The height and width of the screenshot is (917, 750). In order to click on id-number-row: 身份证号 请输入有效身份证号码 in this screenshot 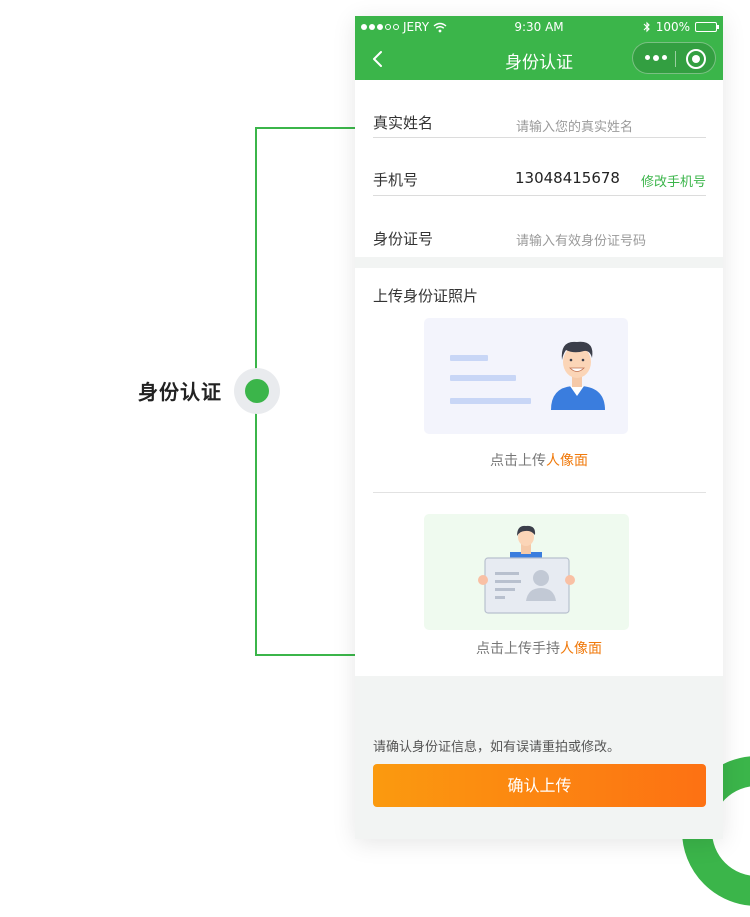, I will do `click(539, 225)`.